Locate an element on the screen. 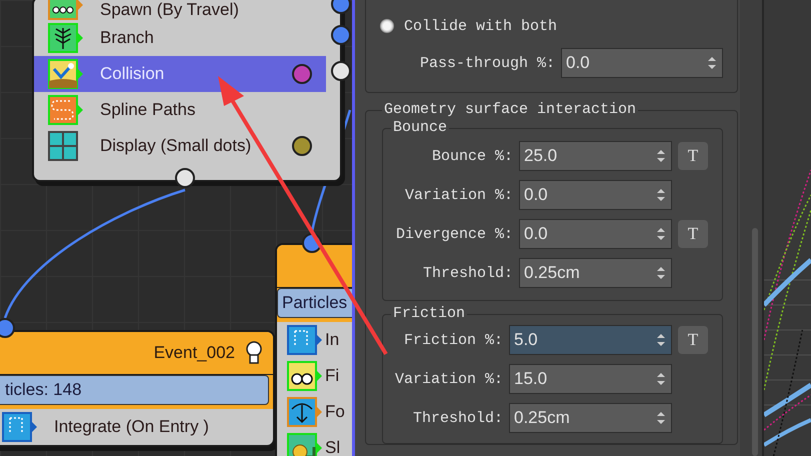 The width and height of the screenshot is (811, 456). collision-operator-icon is located at coordinates (66, 74).